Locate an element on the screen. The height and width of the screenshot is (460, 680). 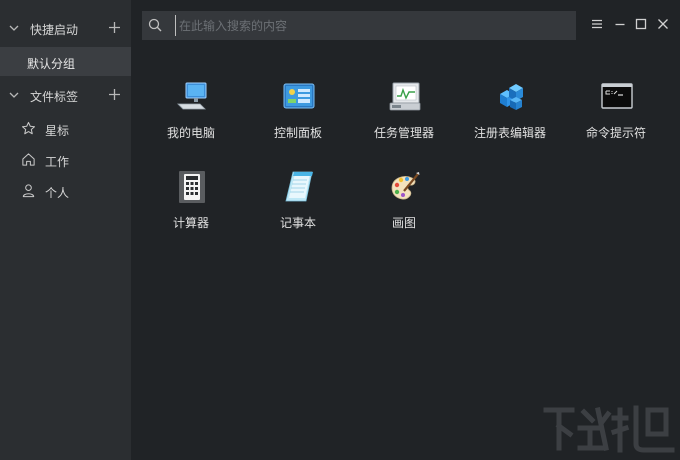
search-box is located at coordinates (359, 25).